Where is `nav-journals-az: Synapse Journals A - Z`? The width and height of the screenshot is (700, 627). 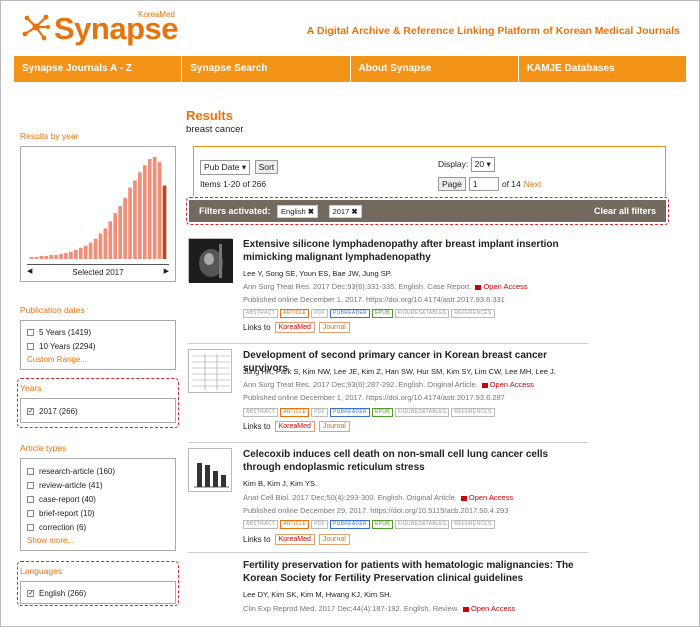
nav-journals-az: Synapse Journals A - Z is located at coordinates (98, 69).